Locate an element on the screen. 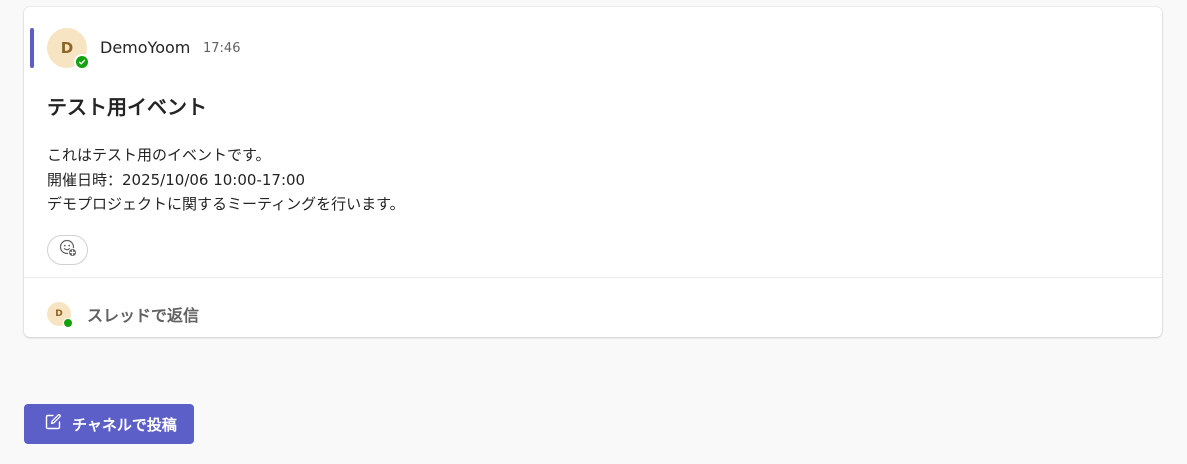  reply-label: スレッドで返信 is located at coordinates (143, 315).